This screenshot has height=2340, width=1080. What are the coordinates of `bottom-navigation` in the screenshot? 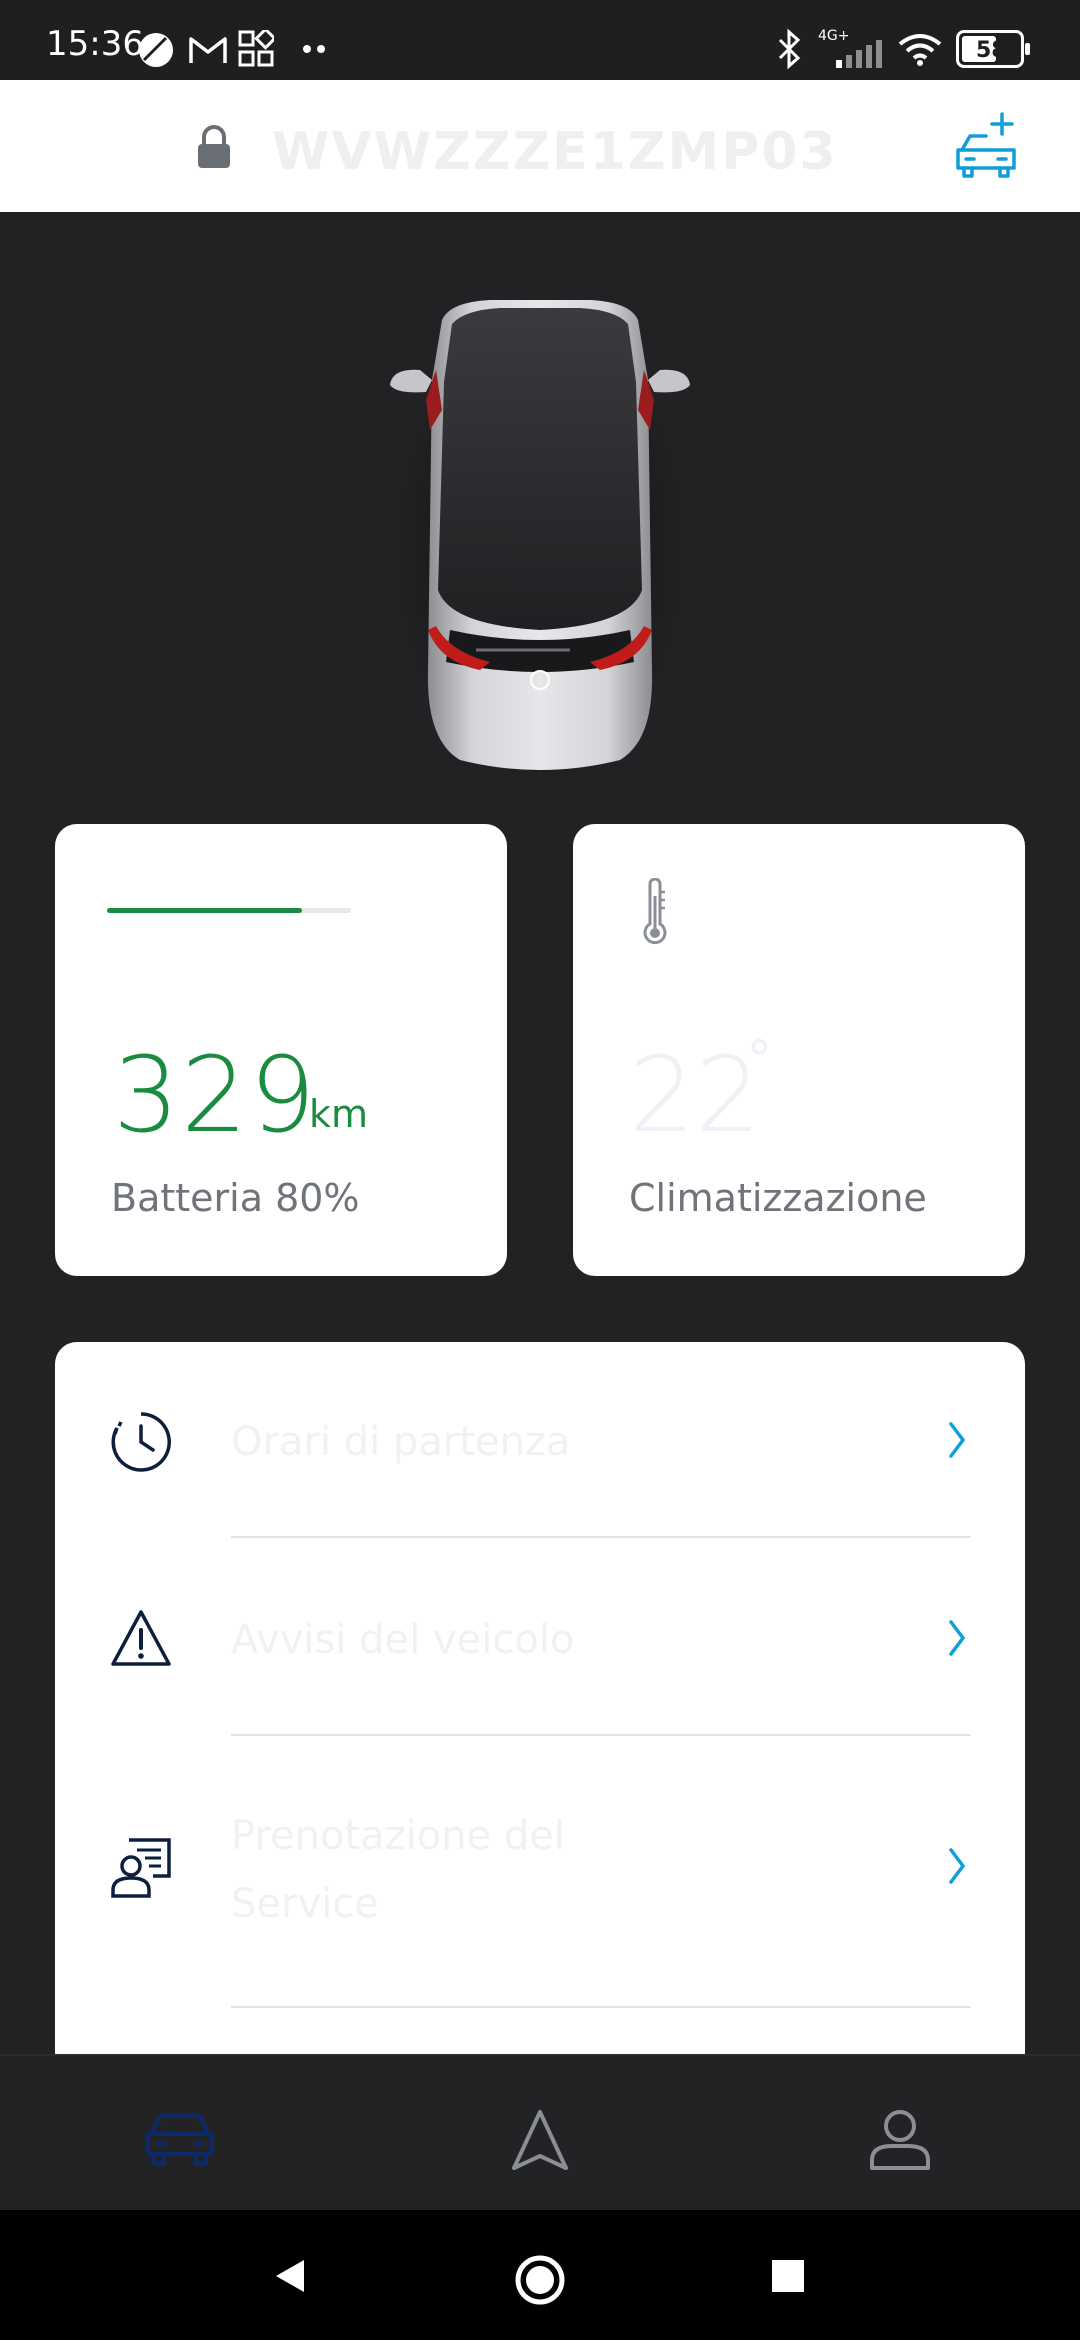 It's located at (540, 2132).